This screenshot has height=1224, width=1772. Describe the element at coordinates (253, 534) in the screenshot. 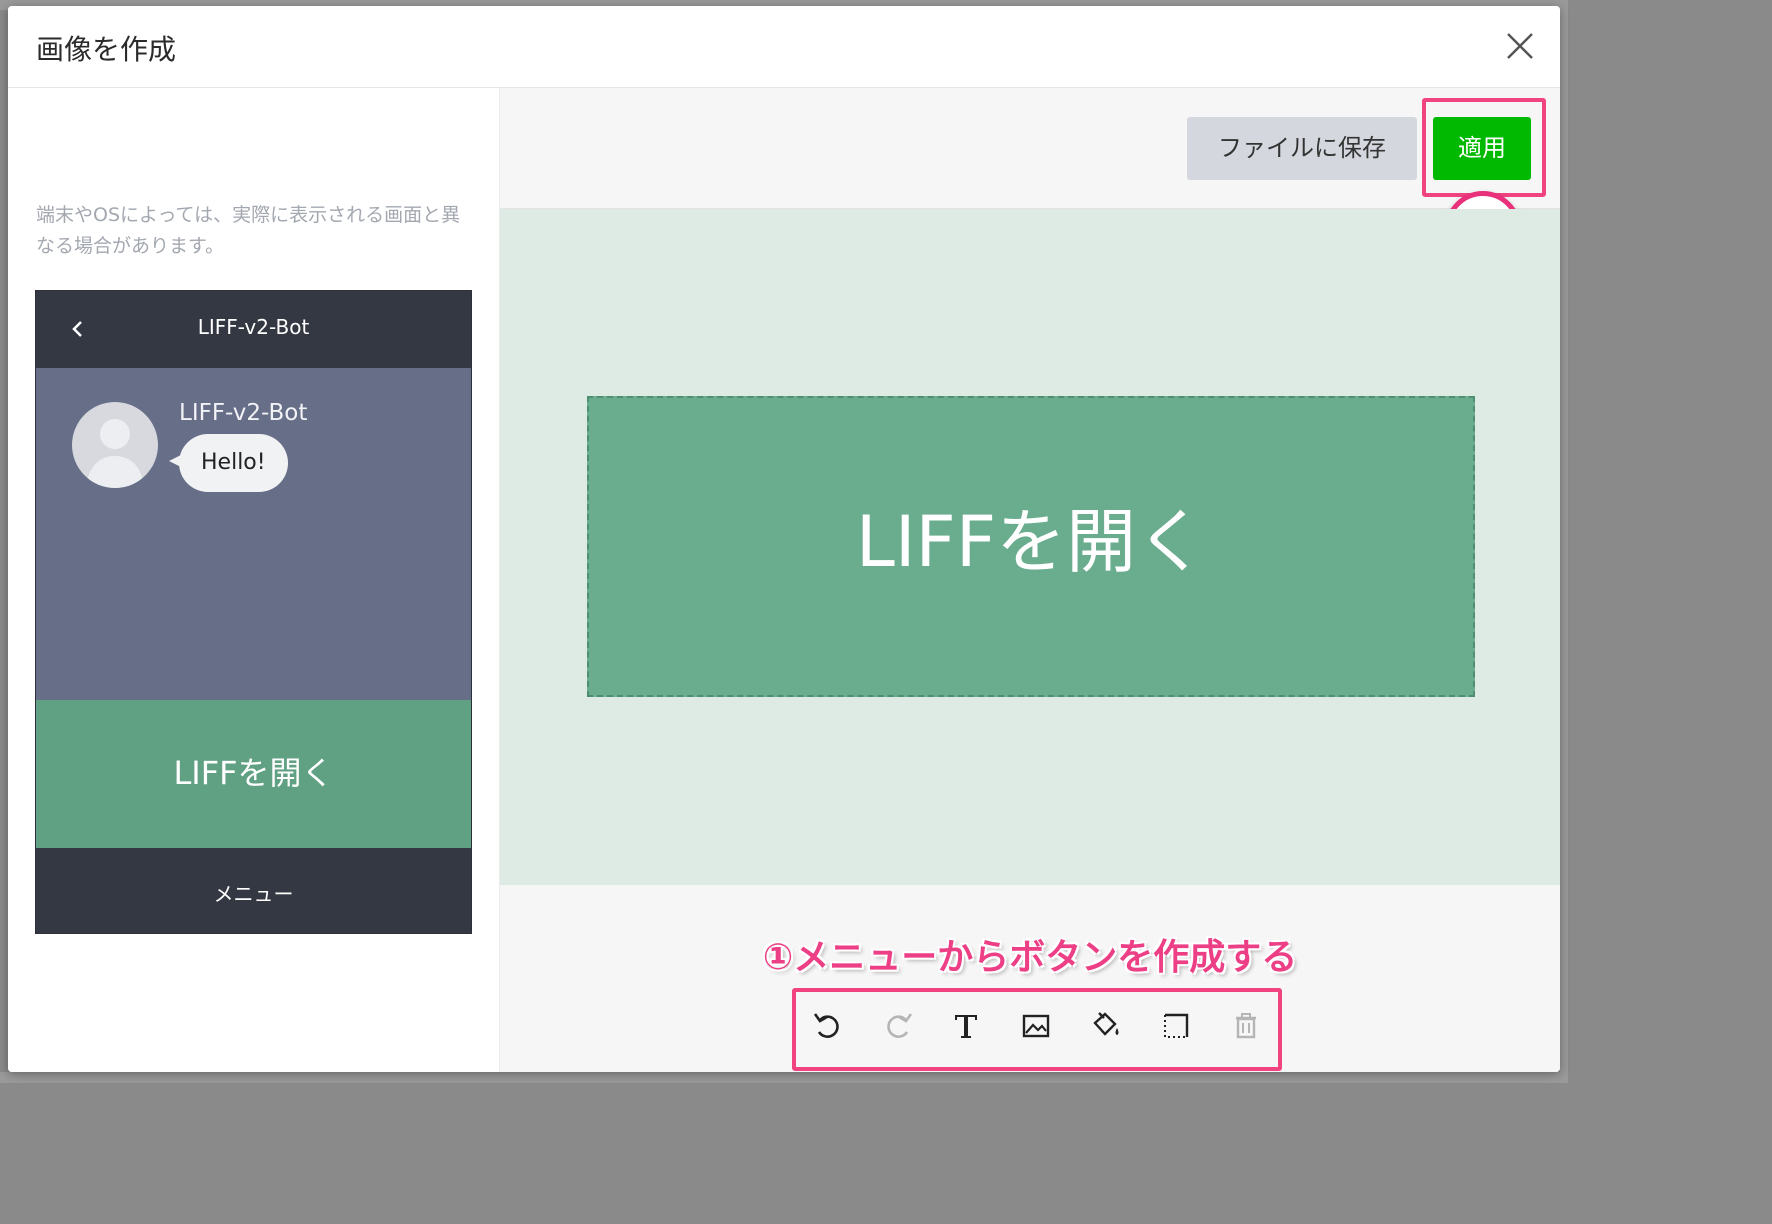

I see `chat-area: LIFF-v2-Bot Hello!` at that location.